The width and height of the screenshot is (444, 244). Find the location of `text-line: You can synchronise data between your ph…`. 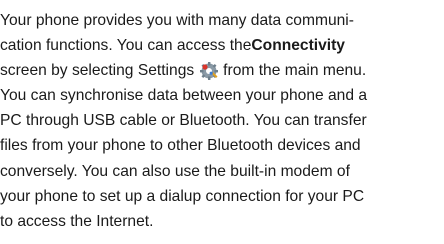

text-line: You can synchronise data between your ph… is located at coordinates (222, 95).